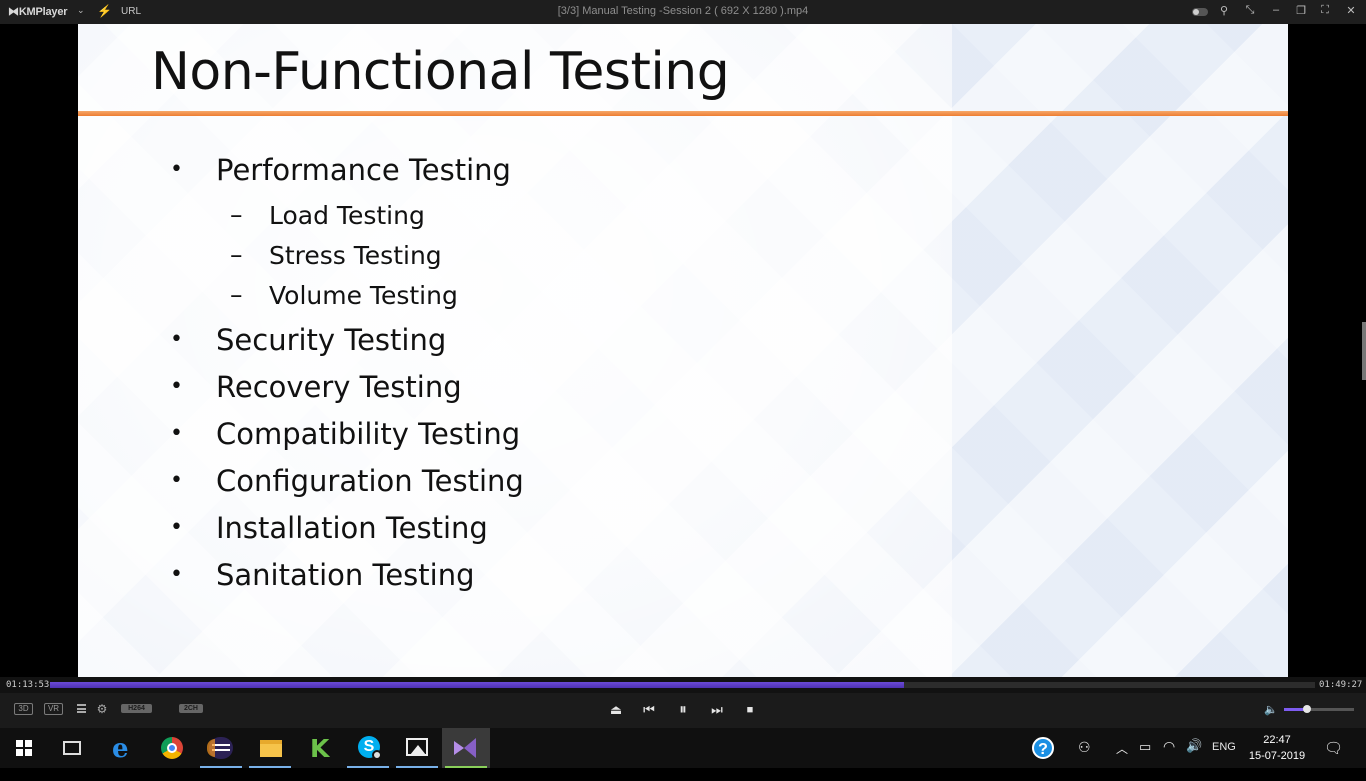 The width and height of the screenshot is (1366, 781). Describe the element at coordinates (1277, 748) in the screenshot. I see `clock: 22:47 15-07-2019` at that location.